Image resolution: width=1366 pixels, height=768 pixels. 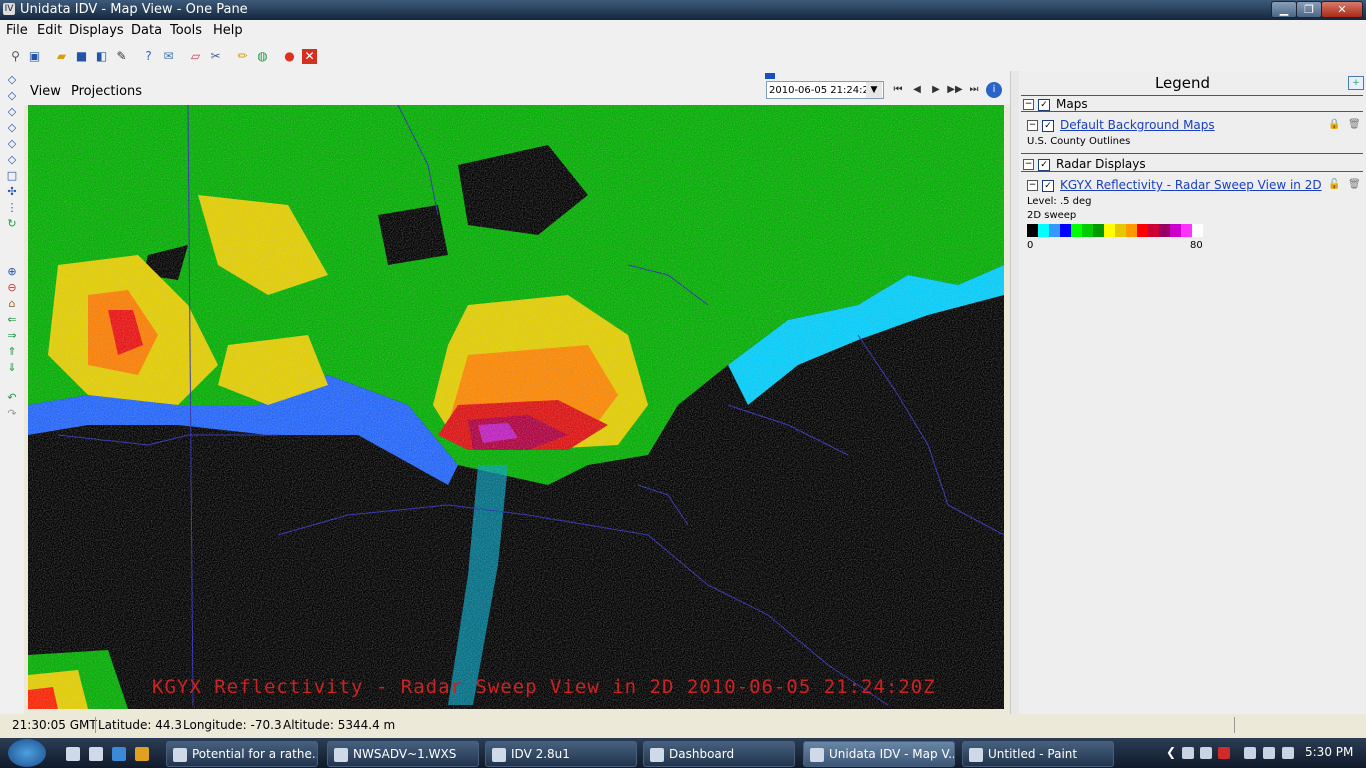 I want to click on taskbar-button-label: NWSADV~1.WXS, so click(x=405, y=754).